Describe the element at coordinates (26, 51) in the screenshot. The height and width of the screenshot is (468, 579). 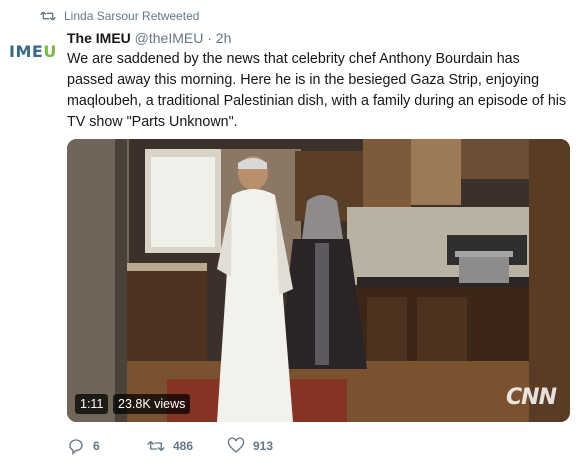
I see `avatar-logo-text: IME` at that location.